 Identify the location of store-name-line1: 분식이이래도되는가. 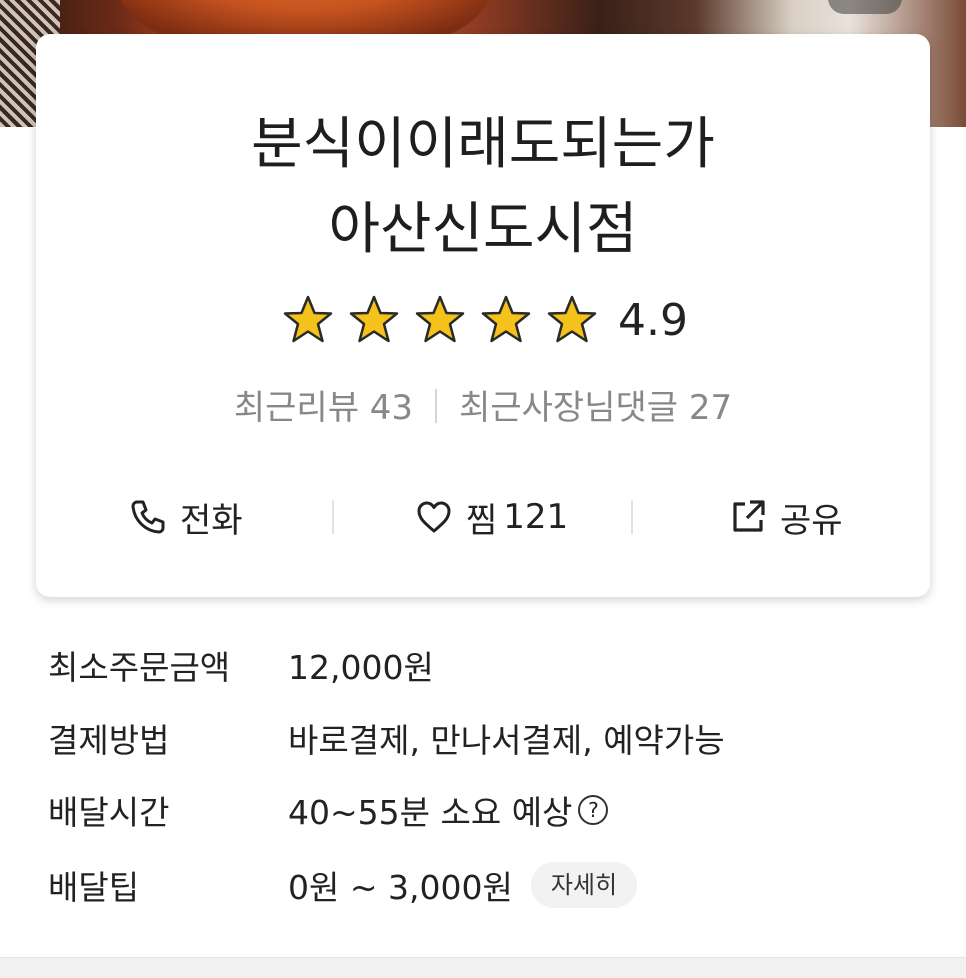
(483, 144).